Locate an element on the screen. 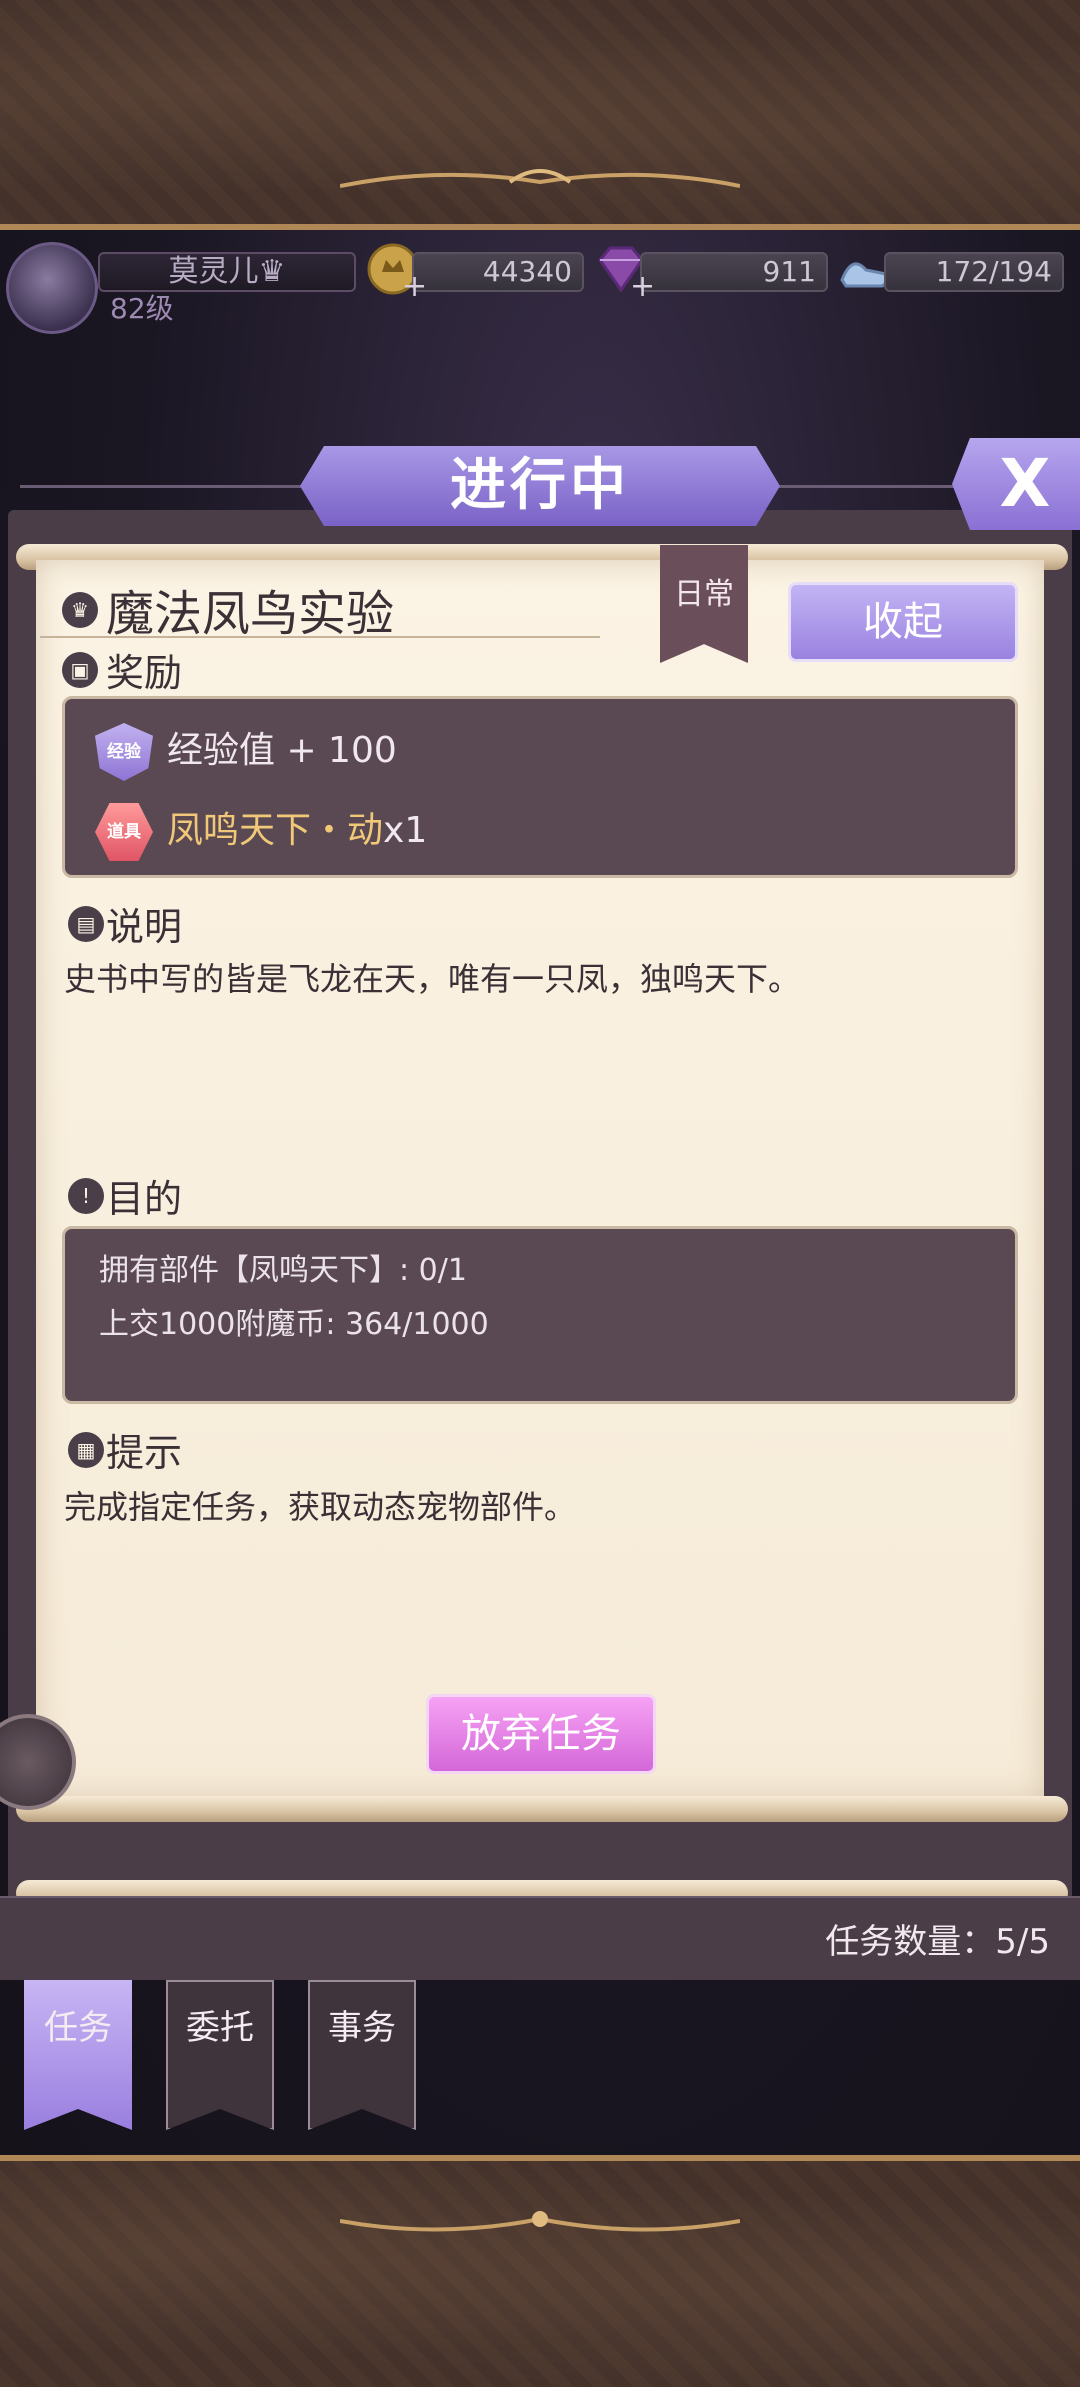 The width and height of the screenshot is (1080, 2387). book-icon: ▤ is located at coordinates (86, 924).